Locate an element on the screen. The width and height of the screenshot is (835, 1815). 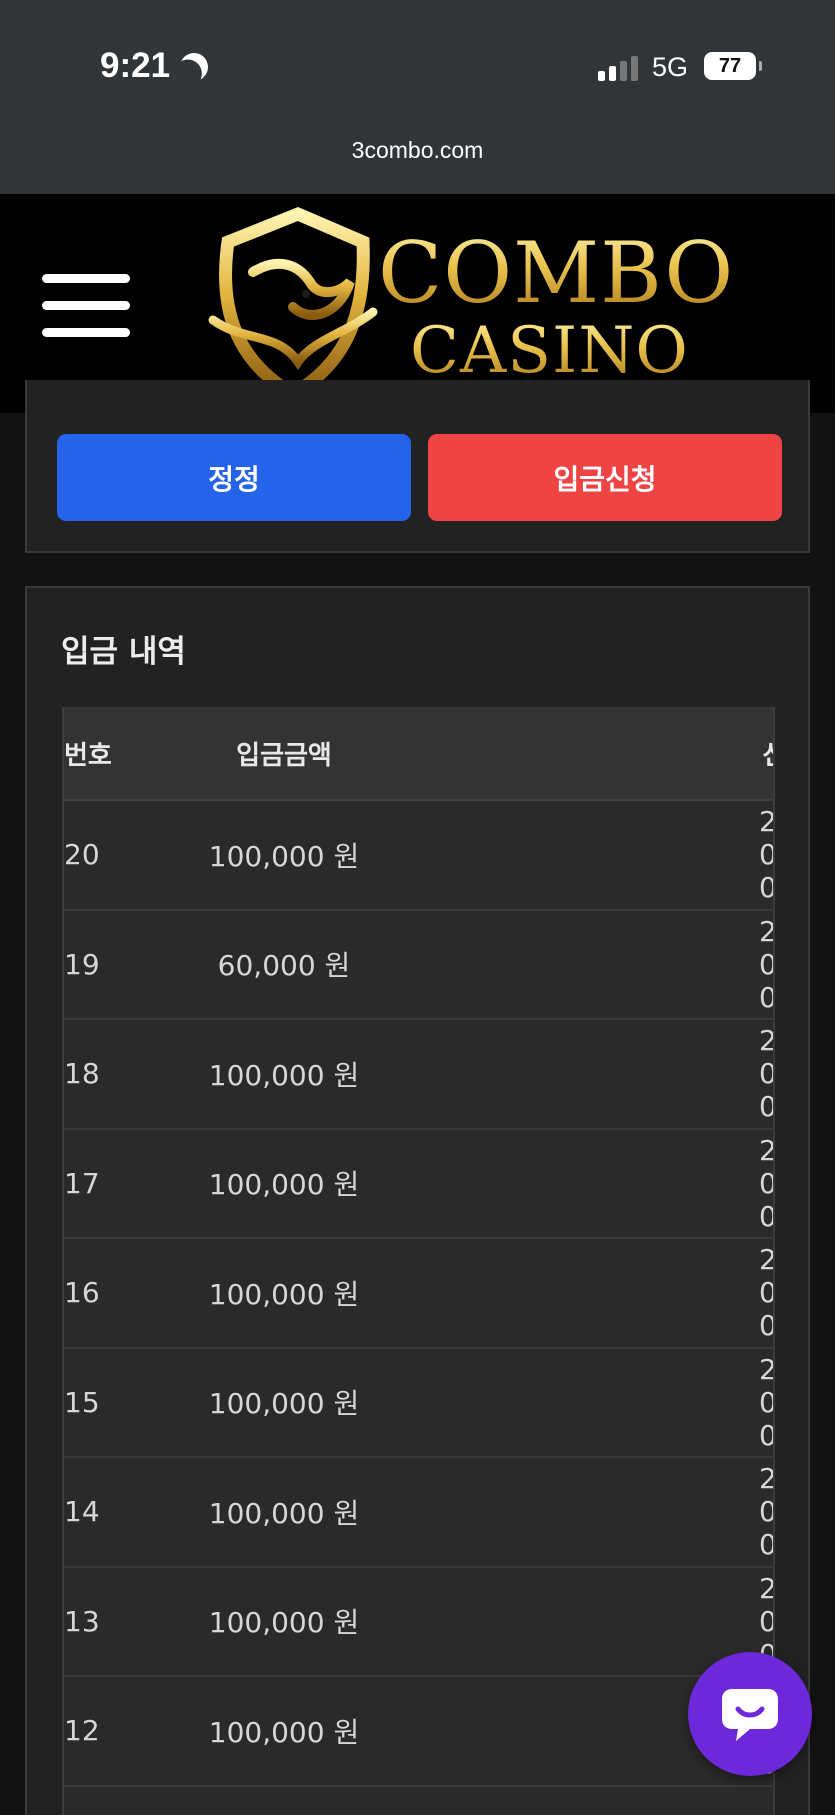
cell-date: 2026-09-07 is located at coordinates (603, 854).